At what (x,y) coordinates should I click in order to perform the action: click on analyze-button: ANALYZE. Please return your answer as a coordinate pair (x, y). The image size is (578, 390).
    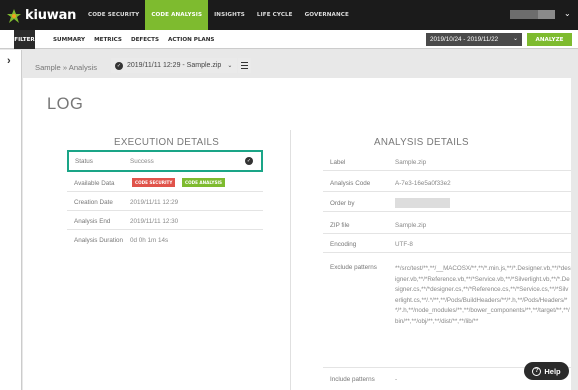
    Looking at the image, I should click on (549, 39).